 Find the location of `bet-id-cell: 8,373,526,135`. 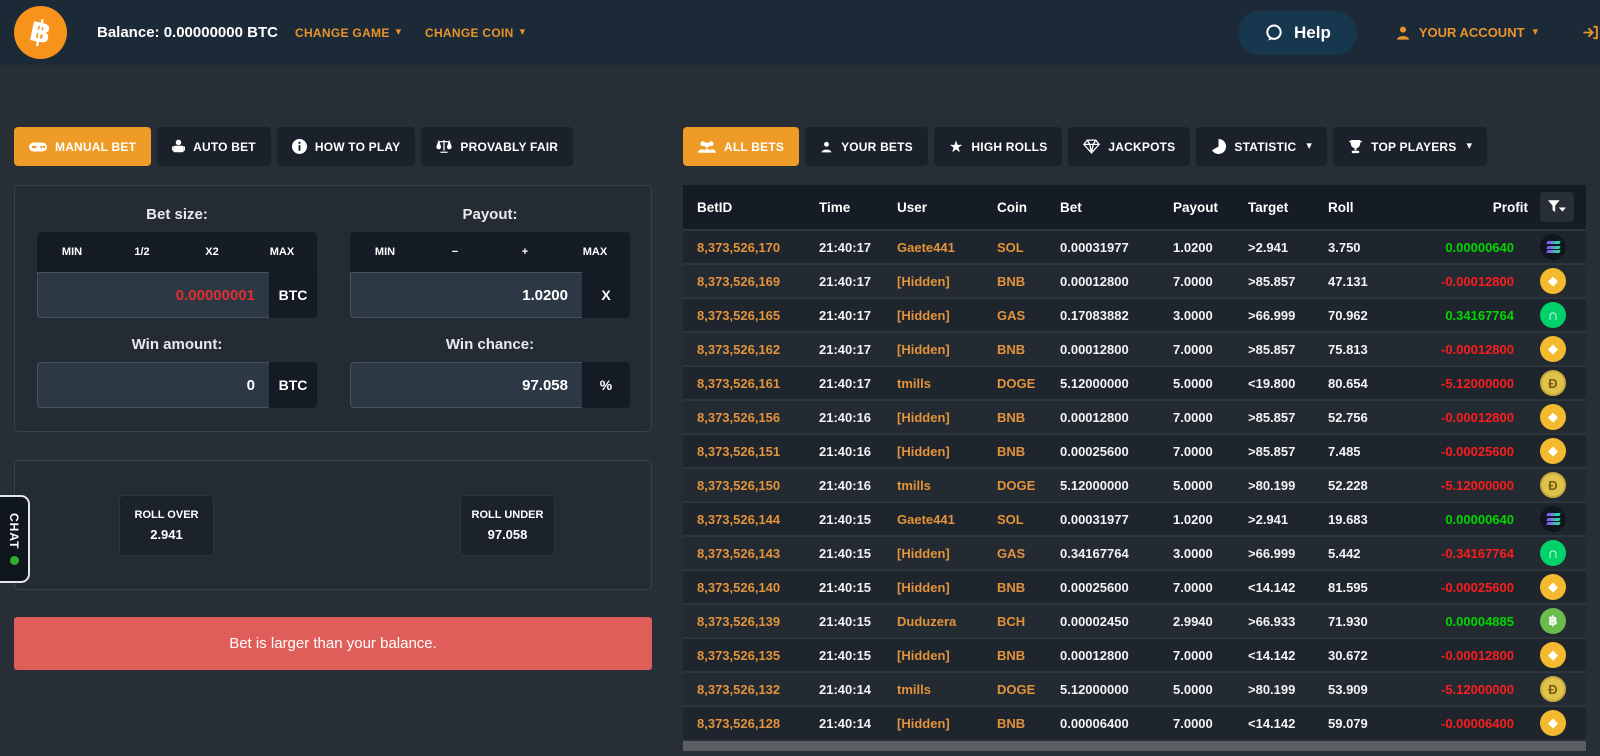

bet-id-cell: 8,373,526,135 is located at coordinates (758, 655).